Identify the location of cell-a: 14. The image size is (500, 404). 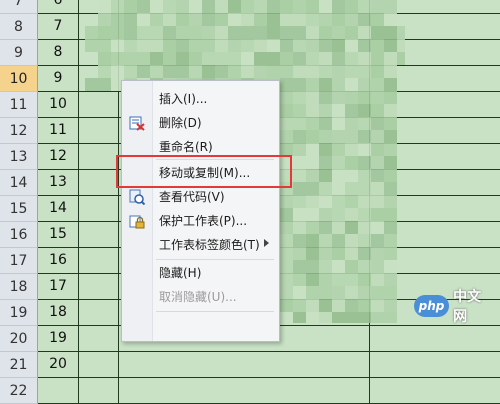
(58, 209).